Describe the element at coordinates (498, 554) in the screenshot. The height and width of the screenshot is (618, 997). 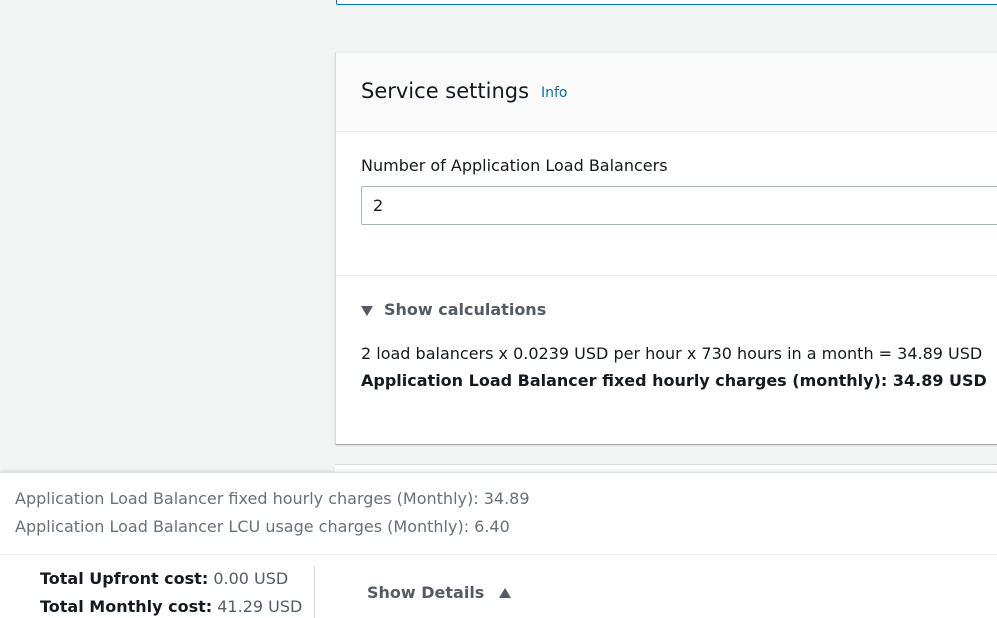
I see `summary-divider` at that location.